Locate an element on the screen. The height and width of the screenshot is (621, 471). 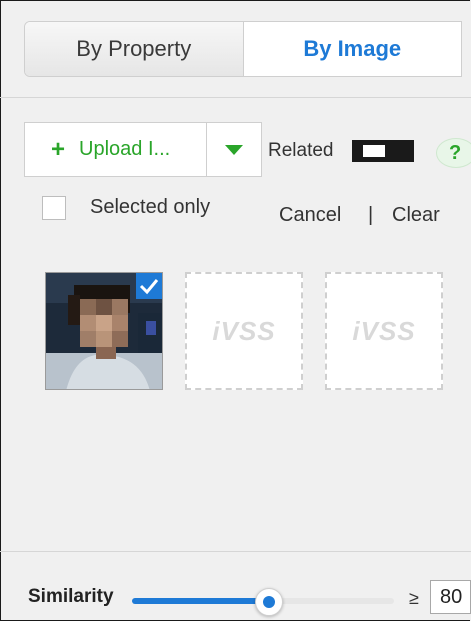
similarity-value-input: 80 is located at coordinates (450, 597).